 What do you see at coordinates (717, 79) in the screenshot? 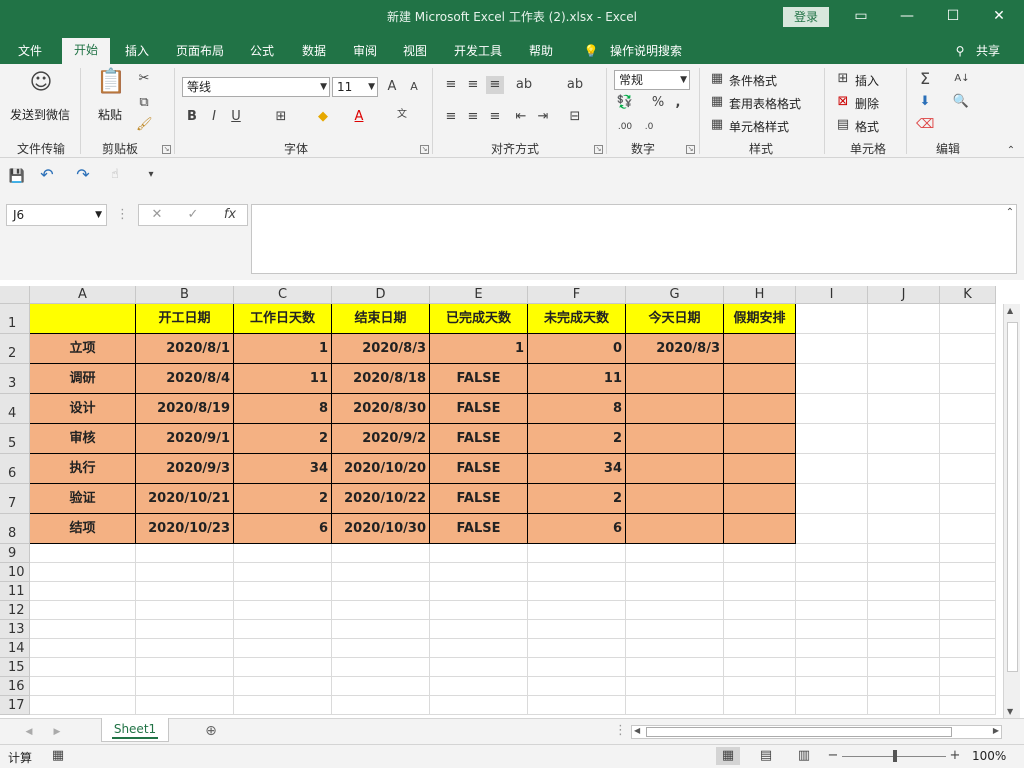
I see `conditional-format-icon: ▦` at bounding box center [717, 79].